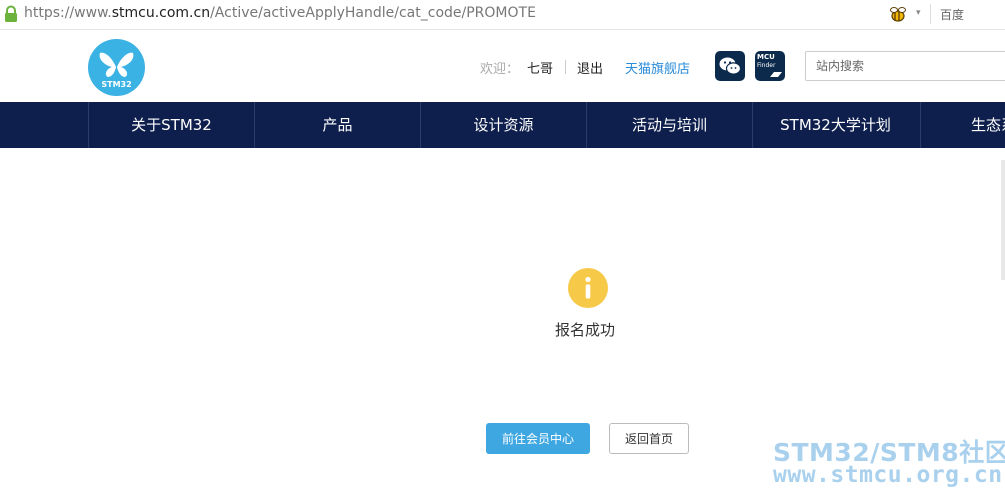 This screenshot has height=495, width=1005. What do you see at coordinates (649, 438) in the screenshot?
I see `back-home-button: 返回首页` at bounding box center [649, 438].